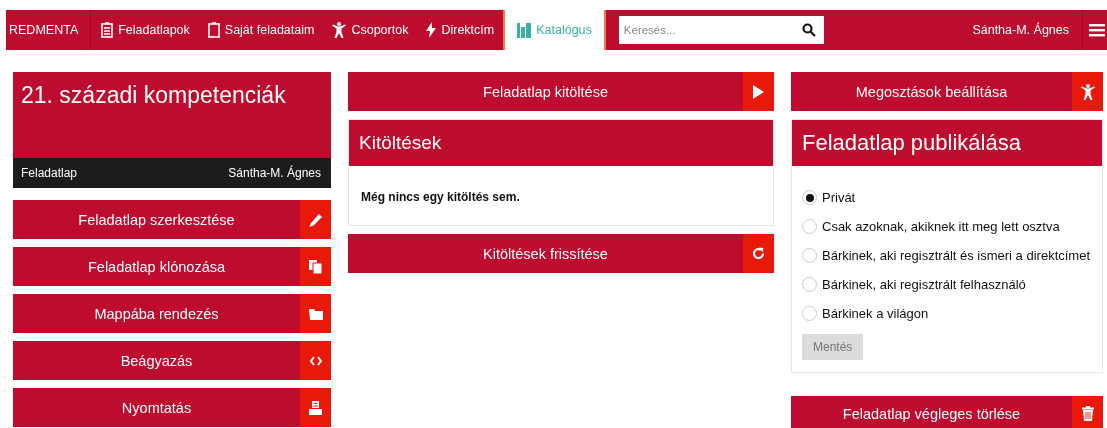 The width and height of the screenshot is (1107, 428). I want to click on author-name: Sántha-M. Ágnes, so click(274, 173).